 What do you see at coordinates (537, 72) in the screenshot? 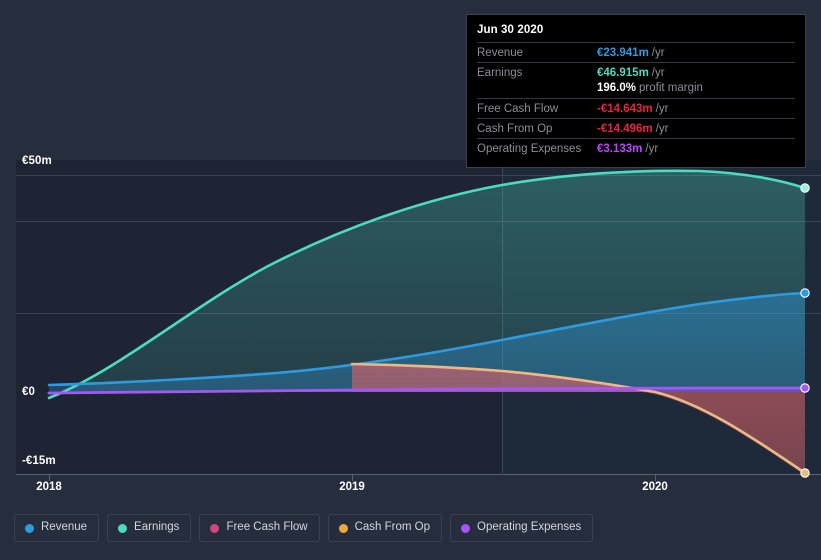
I see `tooltip-key-earnings: Earnings` at bounding box center [537, 72].